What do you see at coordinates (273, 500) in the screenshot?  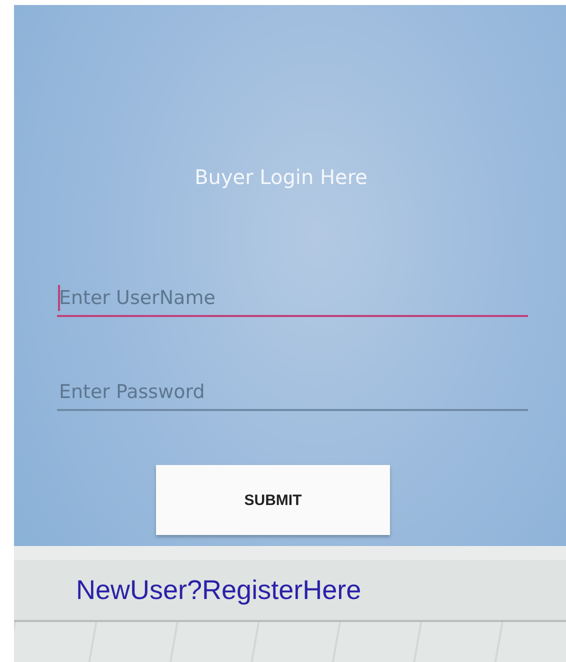 I see `submit-button: SUBMIT` at bounding box center [273, 500].